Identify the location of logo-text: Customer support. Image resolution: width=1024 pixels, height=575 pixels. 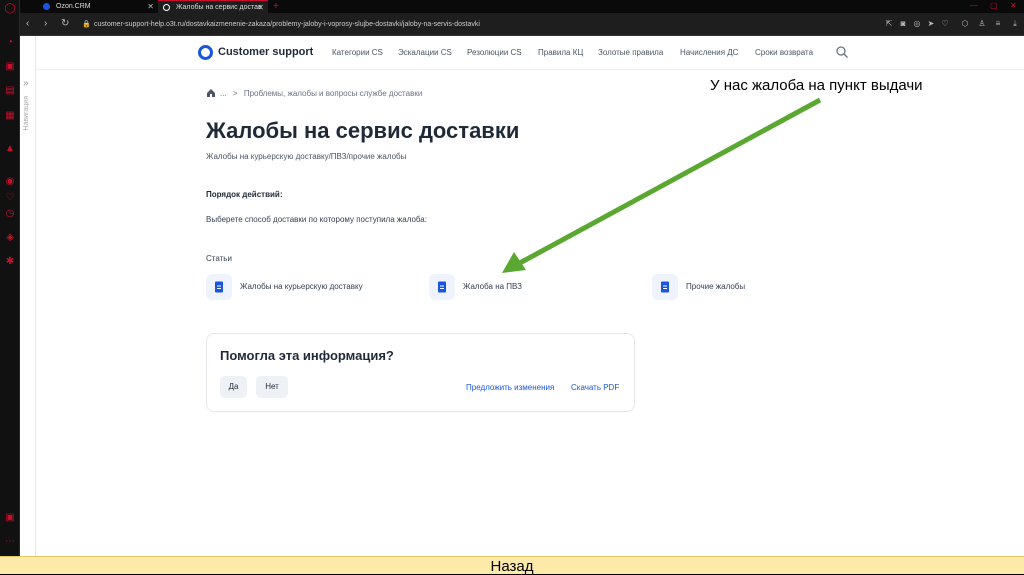
(265, 52).